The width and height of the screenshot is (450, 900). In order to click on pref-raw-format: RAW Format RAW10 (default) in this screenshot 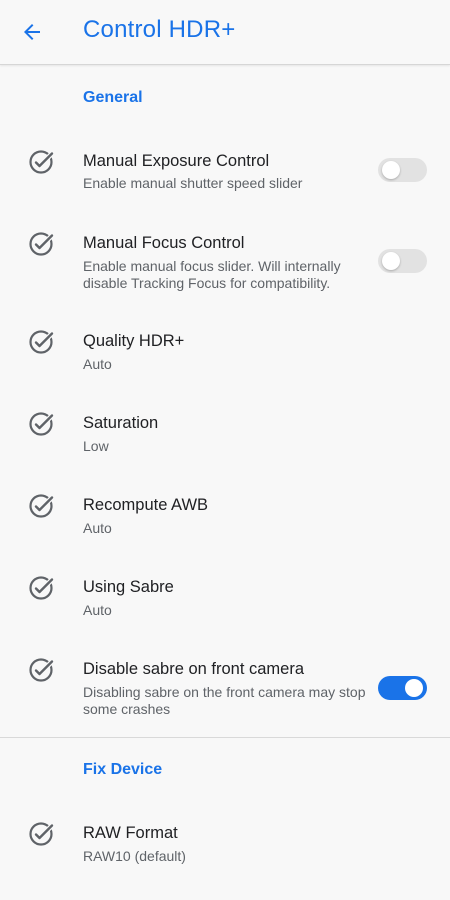, I will do `click(225, 843)`.